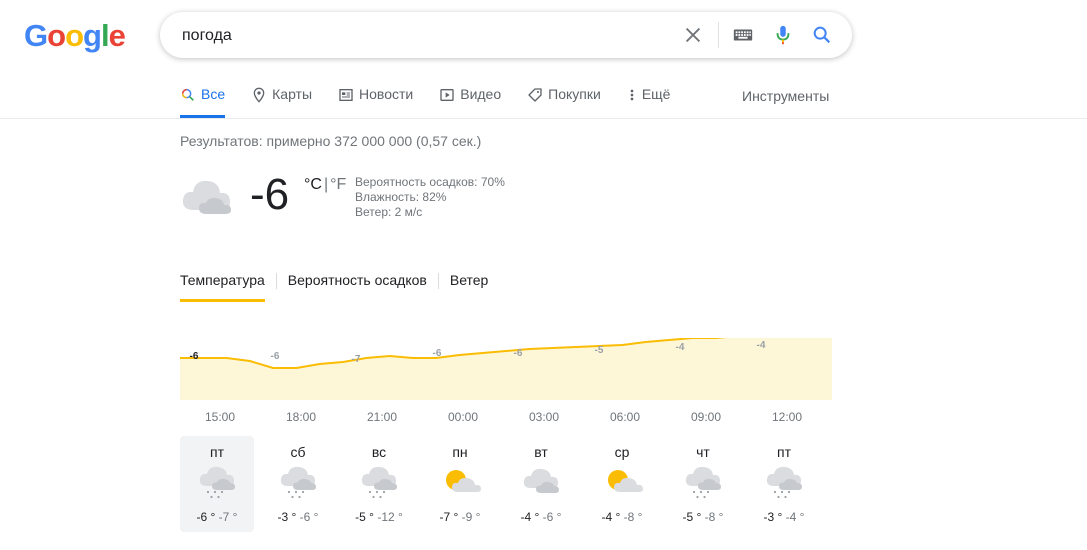  Describe the element at coordinates (117, 35) in the screenshot. I see `logo-letter: e` at that location.